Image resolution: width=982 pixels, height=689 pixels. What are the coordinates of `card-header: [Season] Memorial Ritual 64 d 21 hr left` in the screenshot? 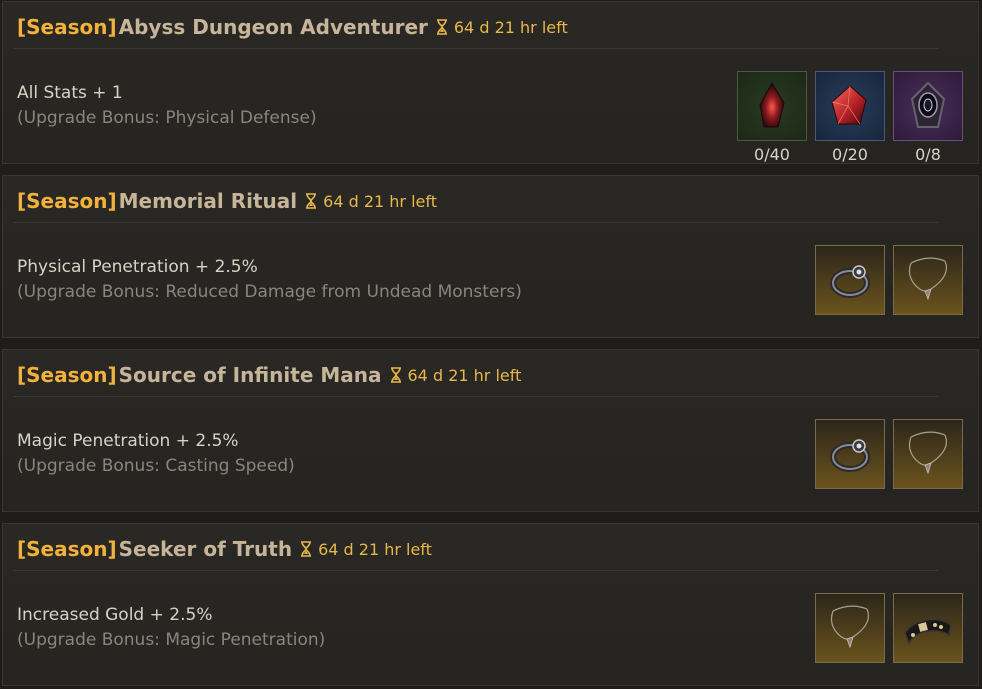 It's located at (227, 201).